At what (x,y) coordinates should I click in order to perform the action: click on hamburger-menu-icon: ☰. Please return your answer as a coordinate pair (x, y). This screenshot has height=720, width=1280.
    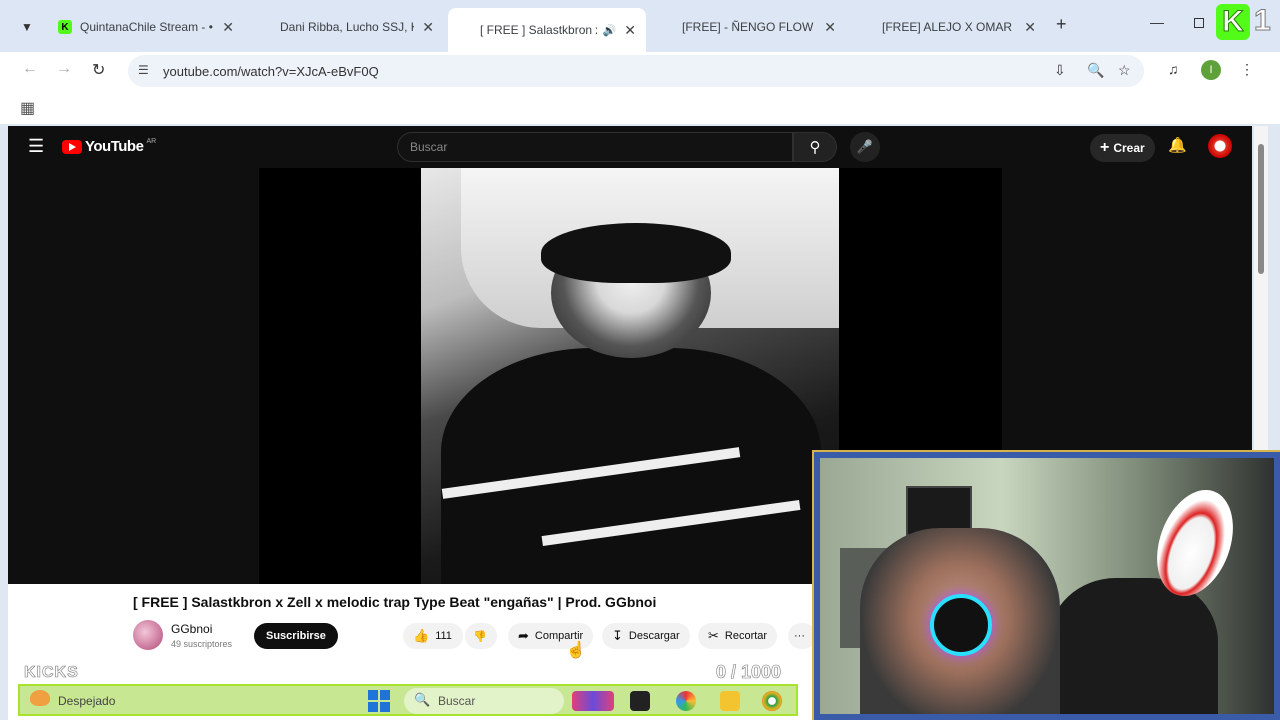
    Looking at the image, I should click on (36, 146).